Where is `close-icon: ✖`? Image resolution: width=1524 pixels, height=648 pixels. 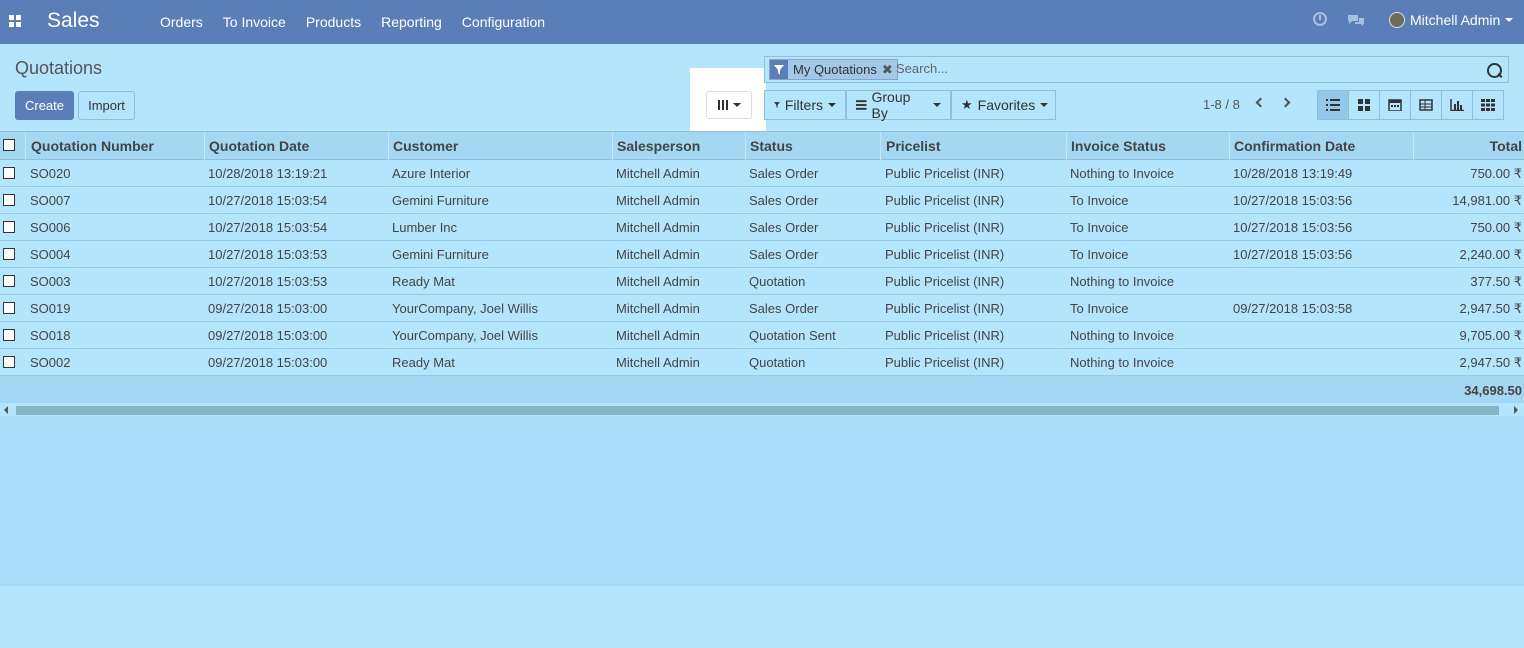 close-icon: ✖ is located at coordinates (889, 70).